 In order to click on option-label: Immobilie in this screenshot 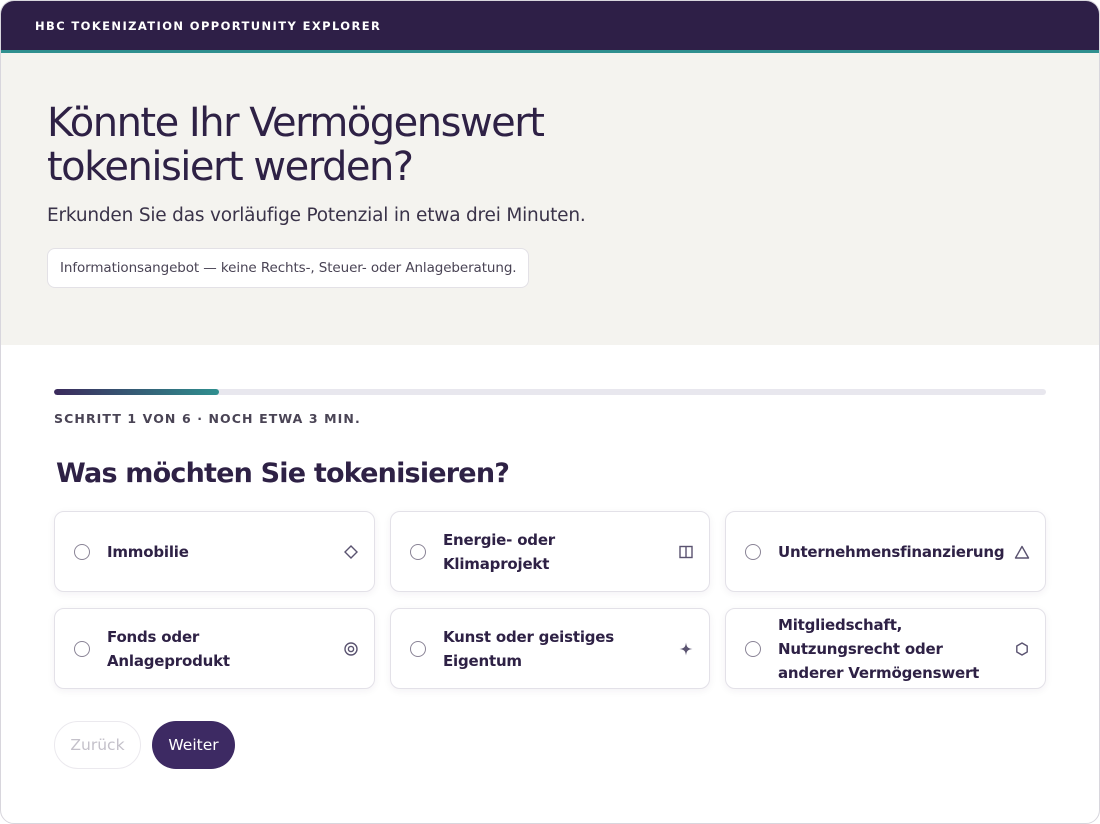, I will do `click(148, 551)`.